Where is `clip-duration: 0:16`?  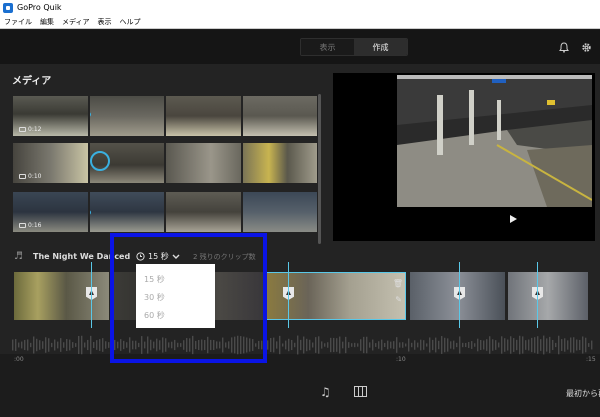 clip-duration: 0:16 is located at coordinates (30, 225).